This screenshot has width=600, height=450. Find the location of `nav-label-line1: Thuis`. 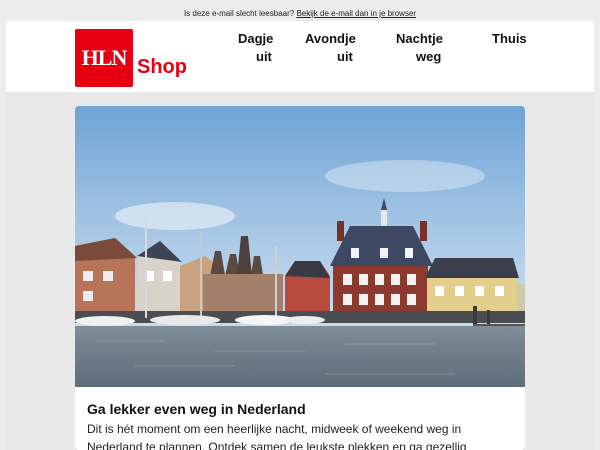

nav-label-line1: Thuis is located at coordinates (509, 38).